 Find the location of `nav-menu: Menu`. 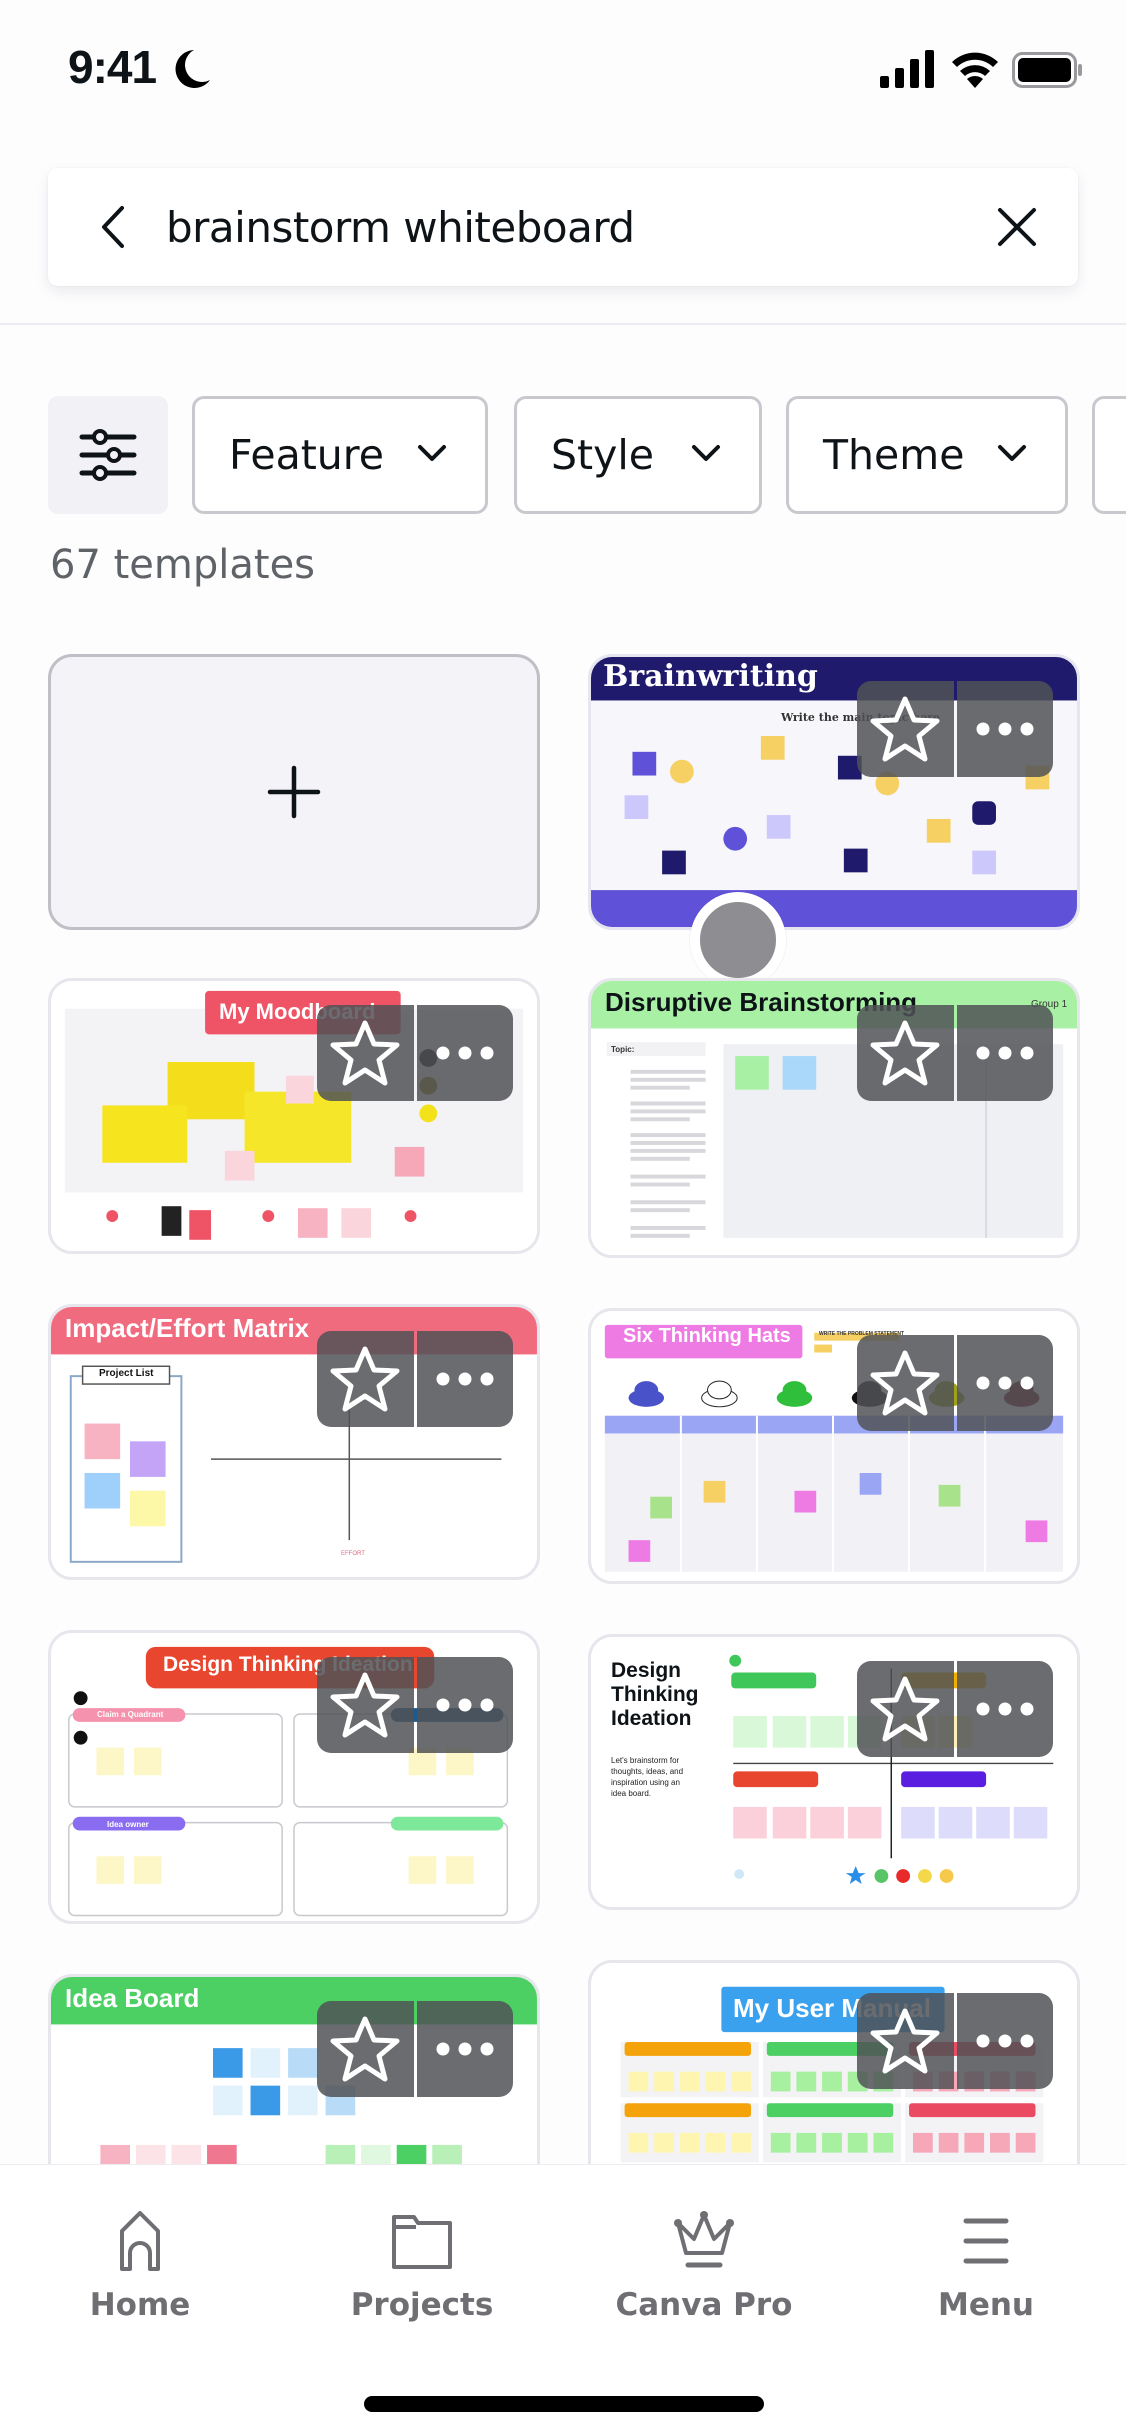

nav-menu: Menu is located at coordinates (986, 2274).